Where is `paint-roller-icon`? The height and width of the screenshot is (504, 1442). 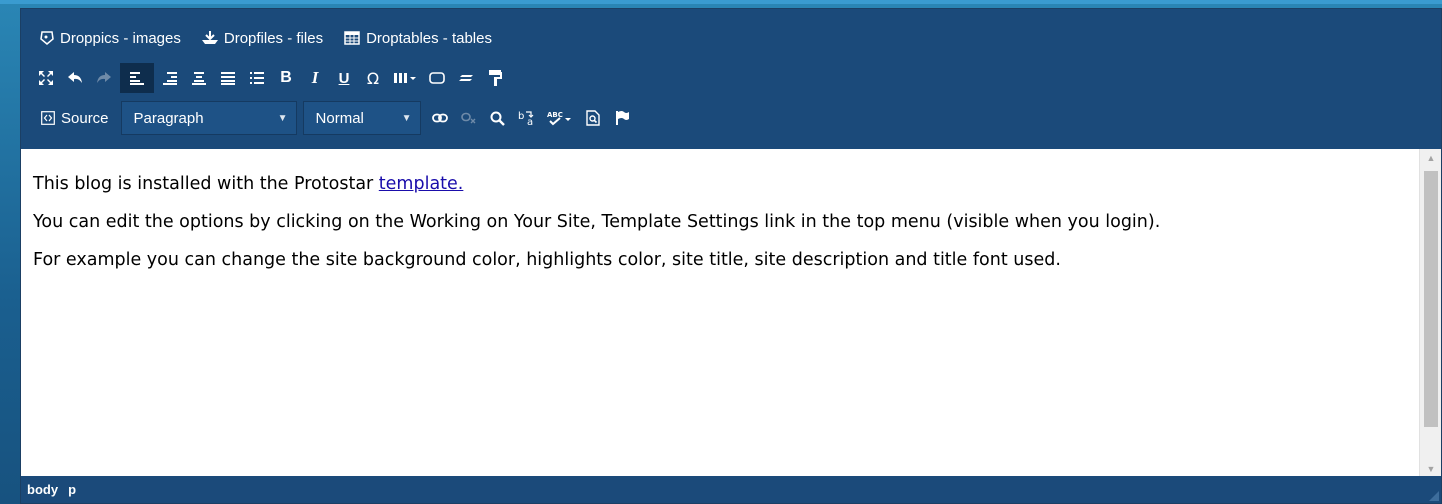
paint-roller-icon is located at coordinates (495, 78).